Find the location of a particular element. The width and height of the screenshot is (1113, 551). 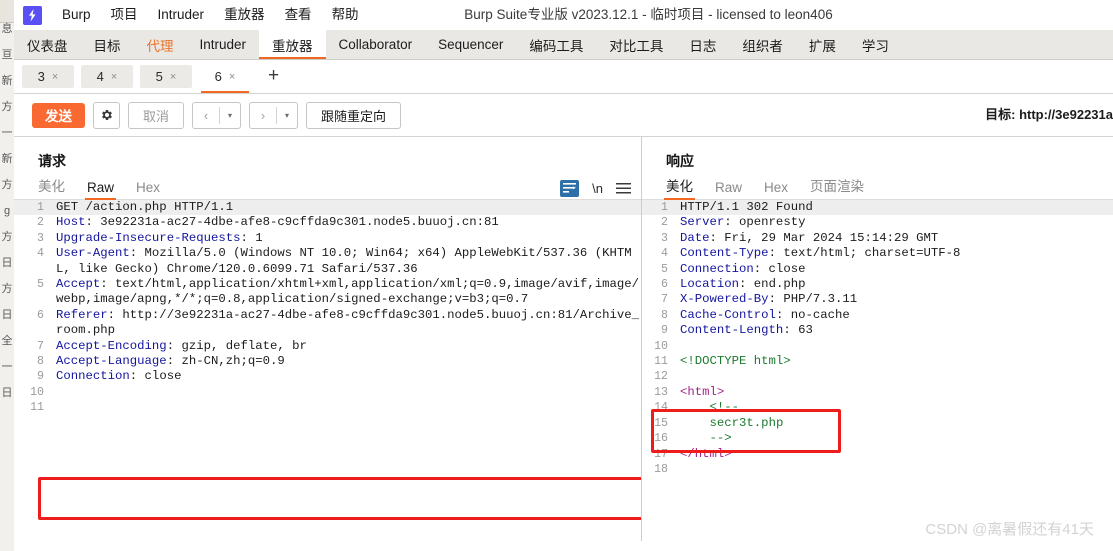

request-tab-hex: Hex is located at coordinates (148, 189).